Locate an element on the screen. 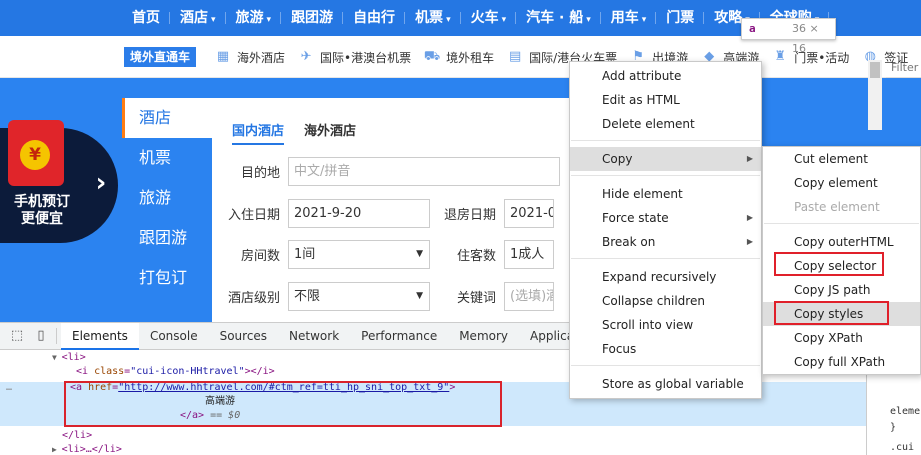  tree-line: ▶ <li>…</li> is located at coordinates (87, 449).